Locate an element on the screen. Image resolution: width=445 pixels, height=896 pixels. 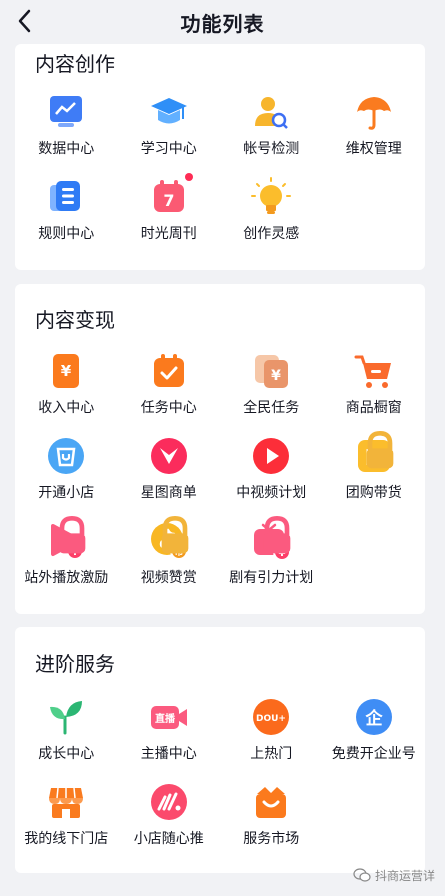
yuan-cards-icon: ¥ is located at coordinates (271, 371).